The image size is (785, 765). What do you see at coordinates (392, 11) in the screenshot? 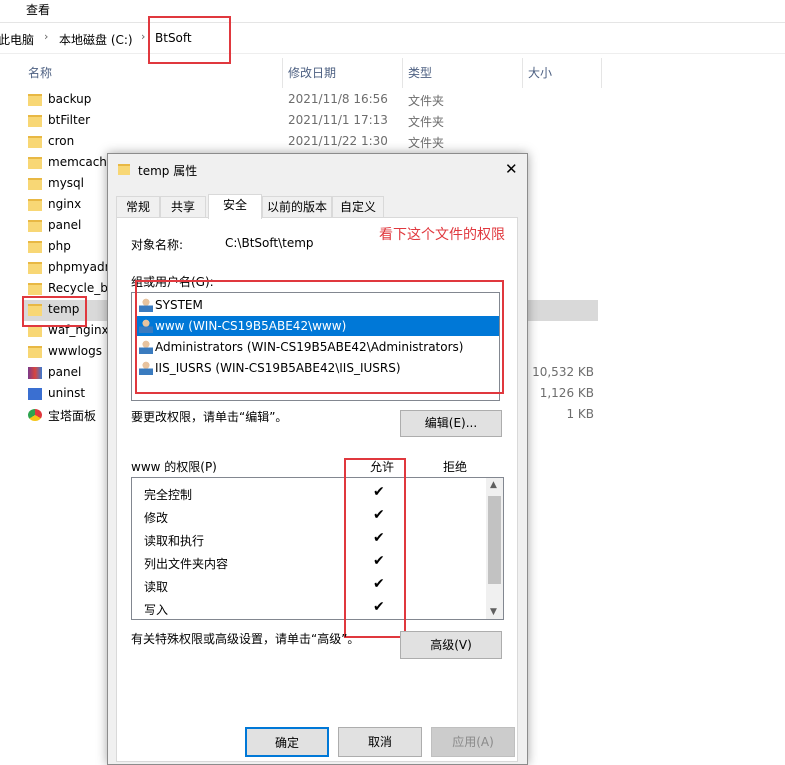
I see `ribbon: 查看` at bounding box center [392, 11].